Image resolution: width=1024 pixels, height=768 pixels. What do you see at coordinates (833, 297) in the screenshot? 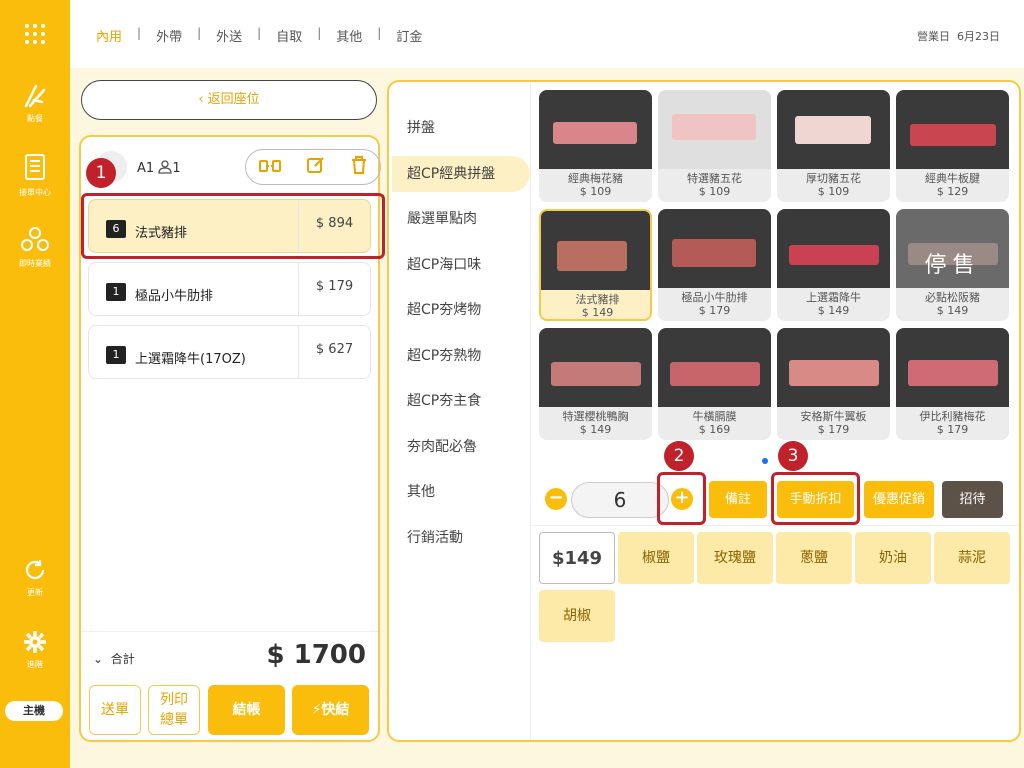
I see `product-name: 上選霜降牛` at bounding box center [833, 297].